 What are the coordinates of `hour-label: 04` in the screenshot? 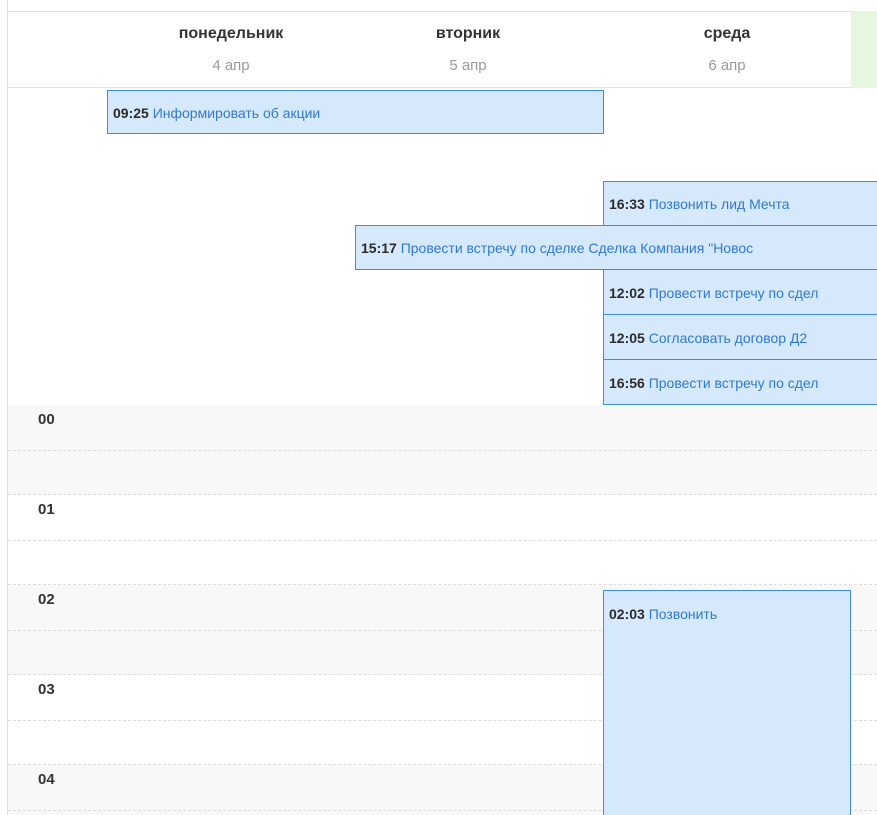 It's located at (46, 779).